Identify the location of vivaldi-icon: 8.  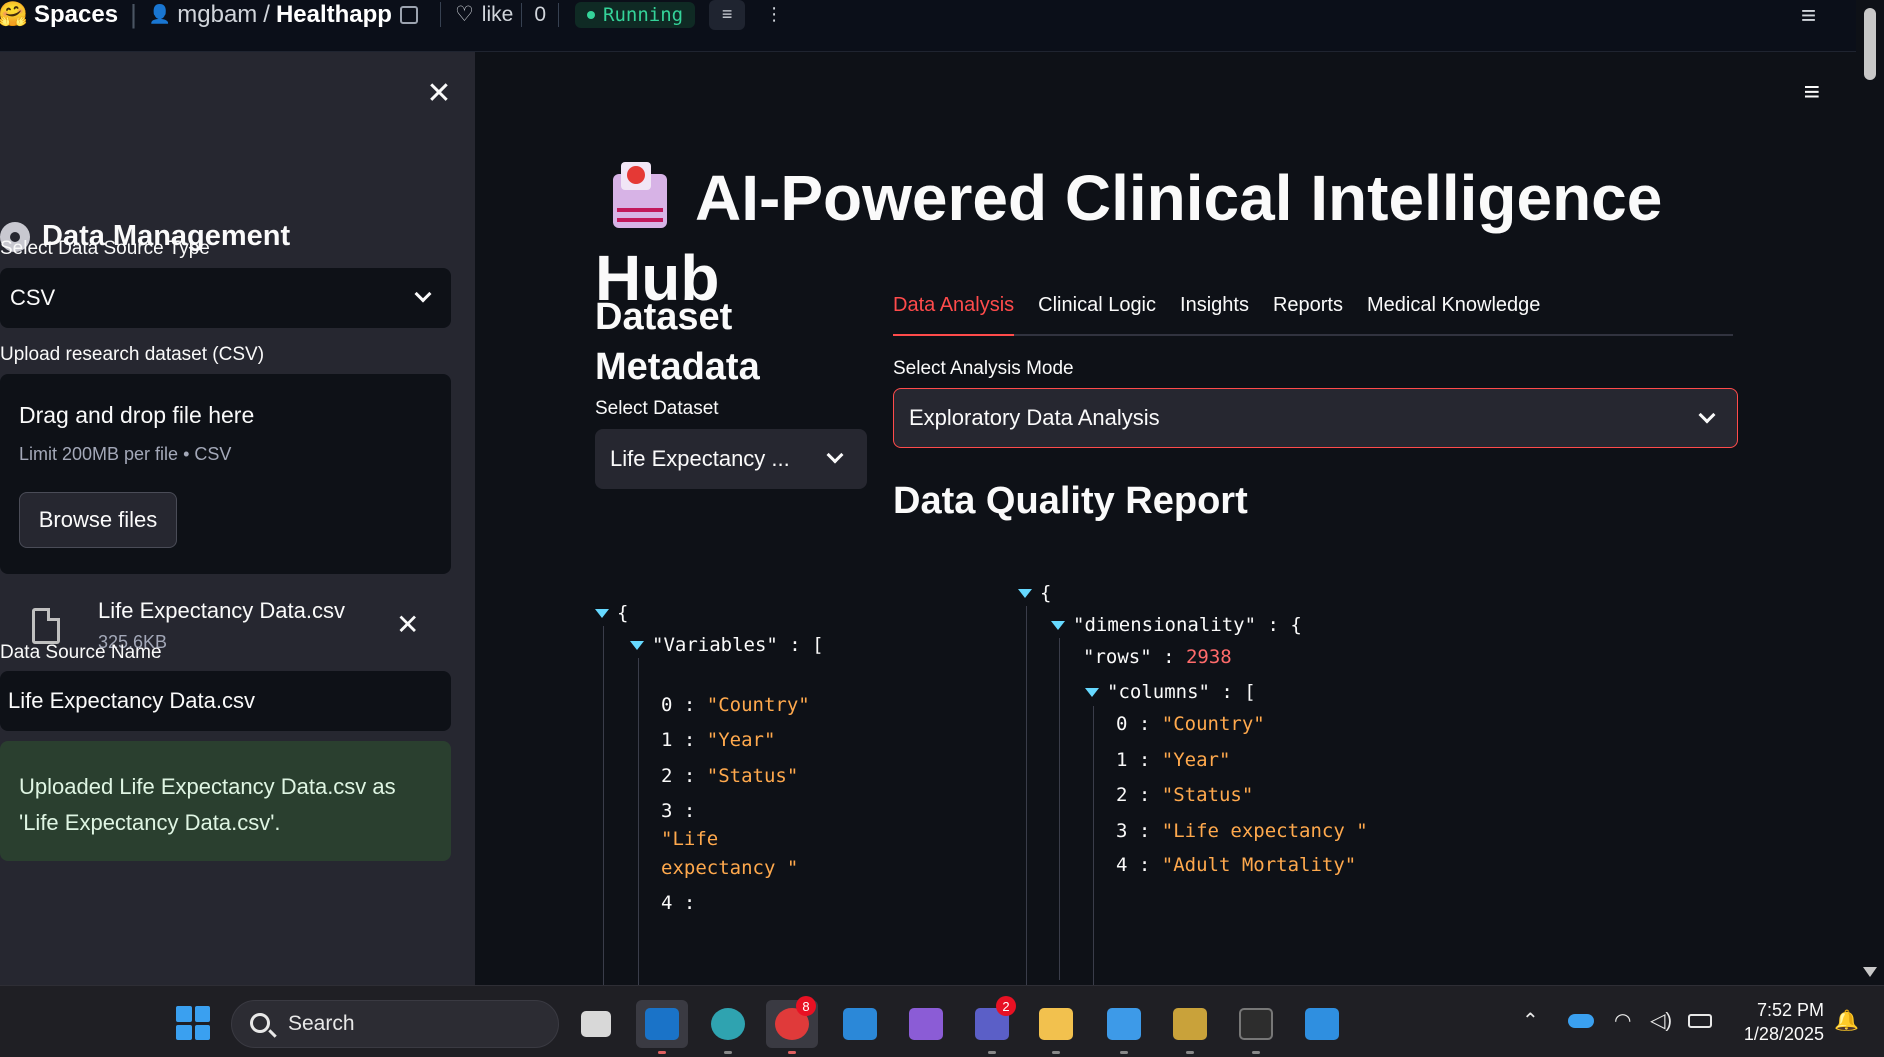
(792, 1025).